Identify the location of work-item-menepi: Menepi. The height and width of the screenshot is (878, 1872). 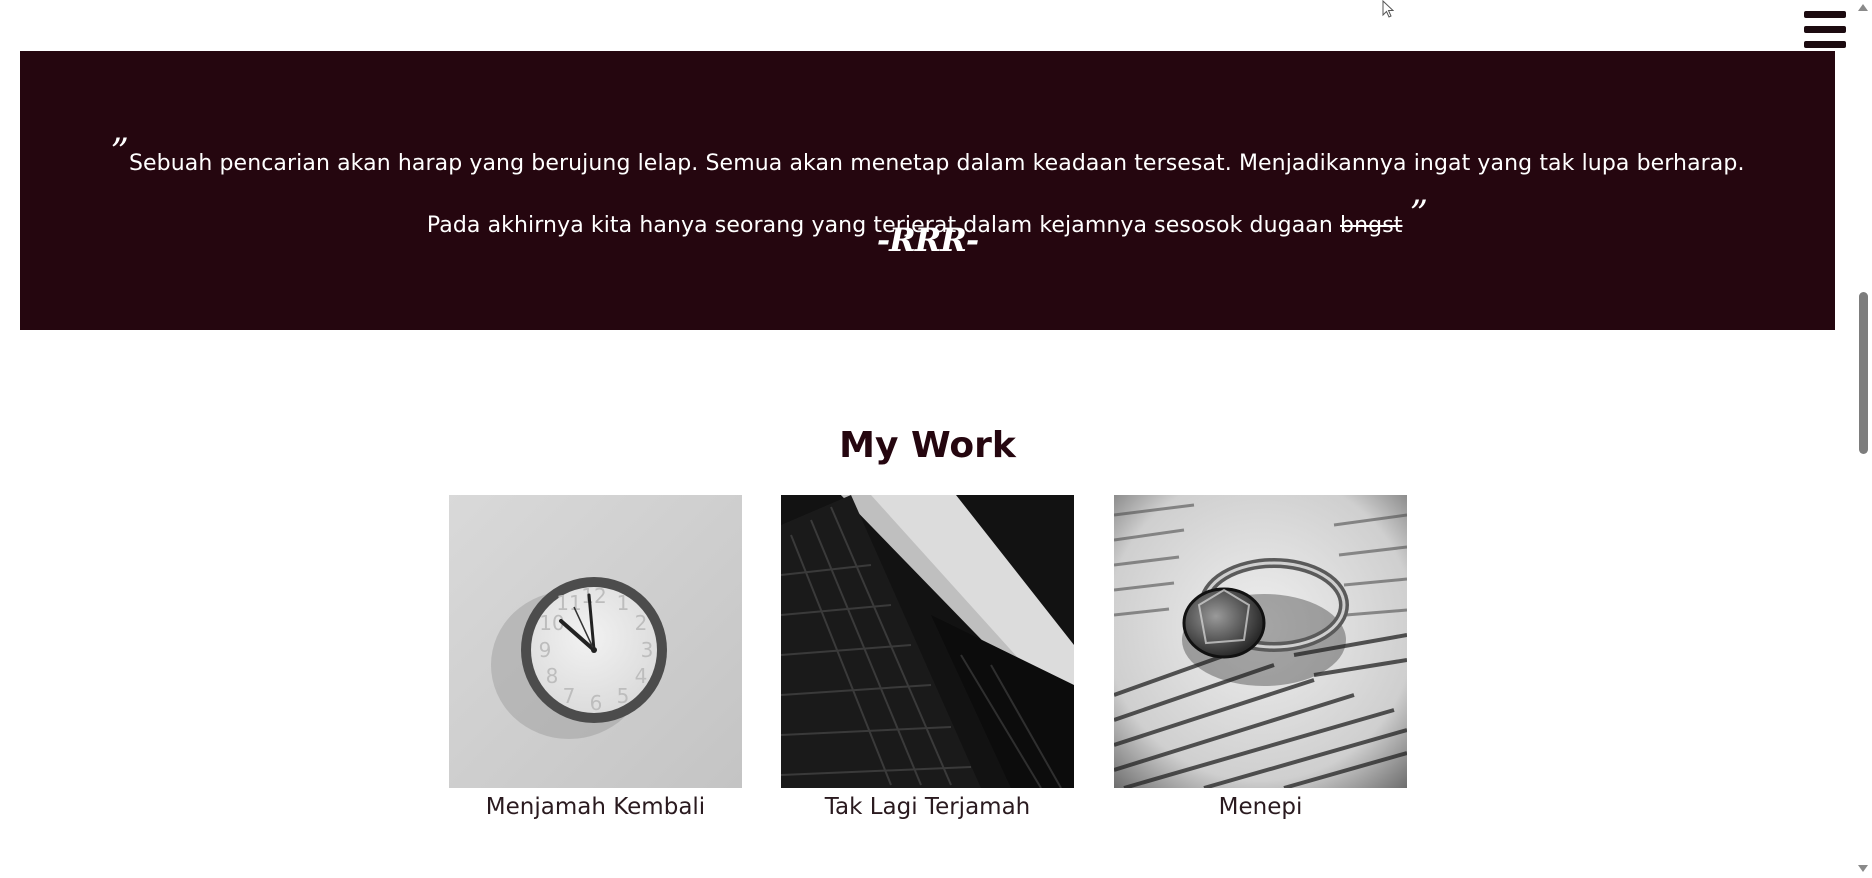
(1260, 657).